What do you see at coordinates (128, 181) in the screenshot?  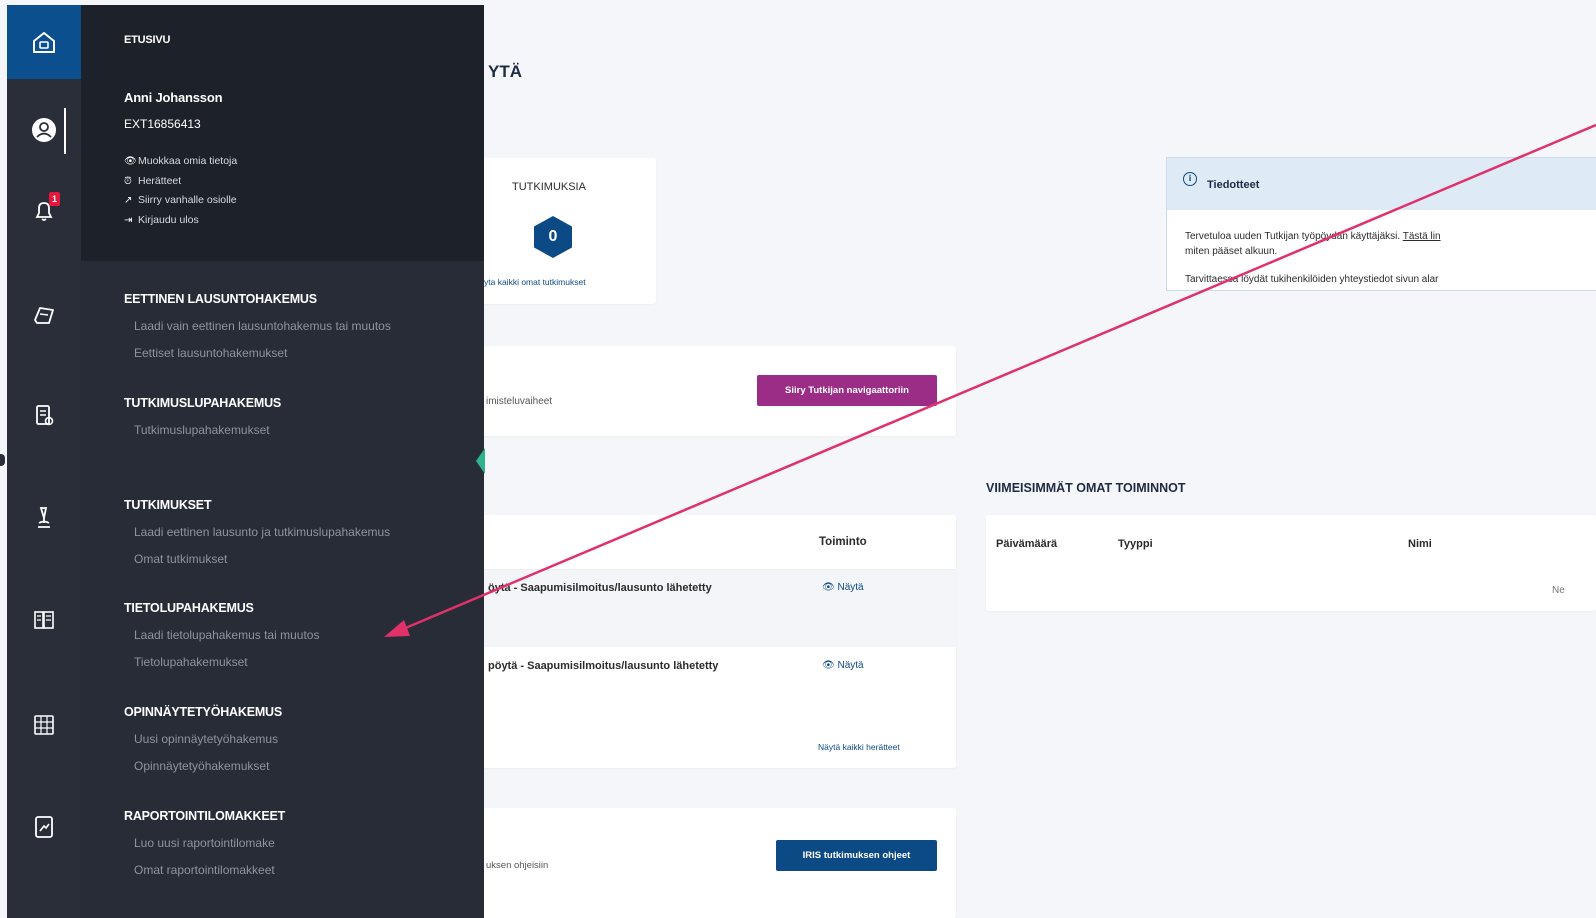 I see `alarm-icon: ⏰︎` at bounding box center [128, 181].